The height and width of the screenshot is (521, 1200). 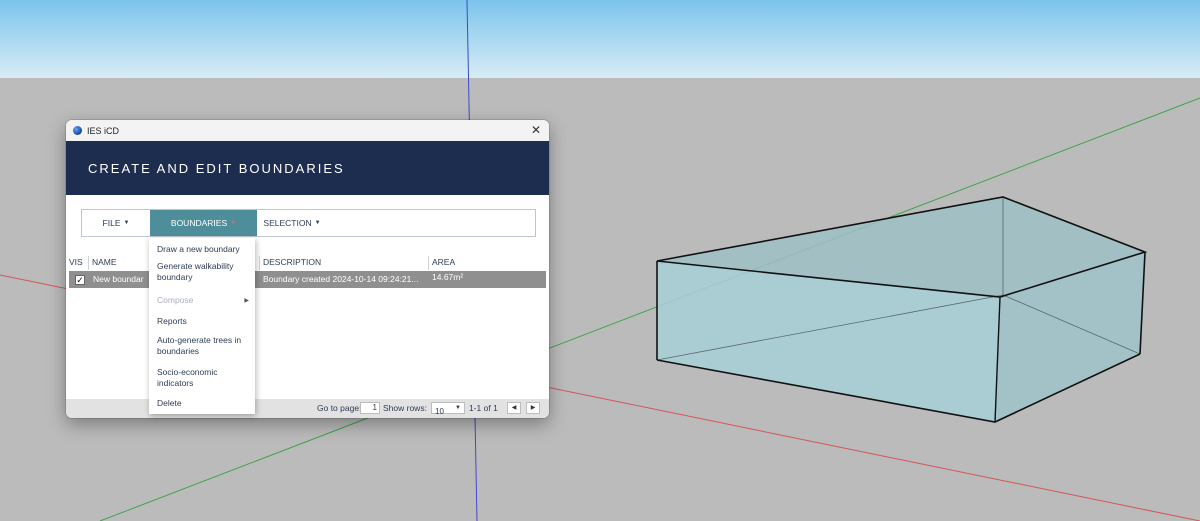 I want to click on column-name: NAME, so click(x=104, y=262).